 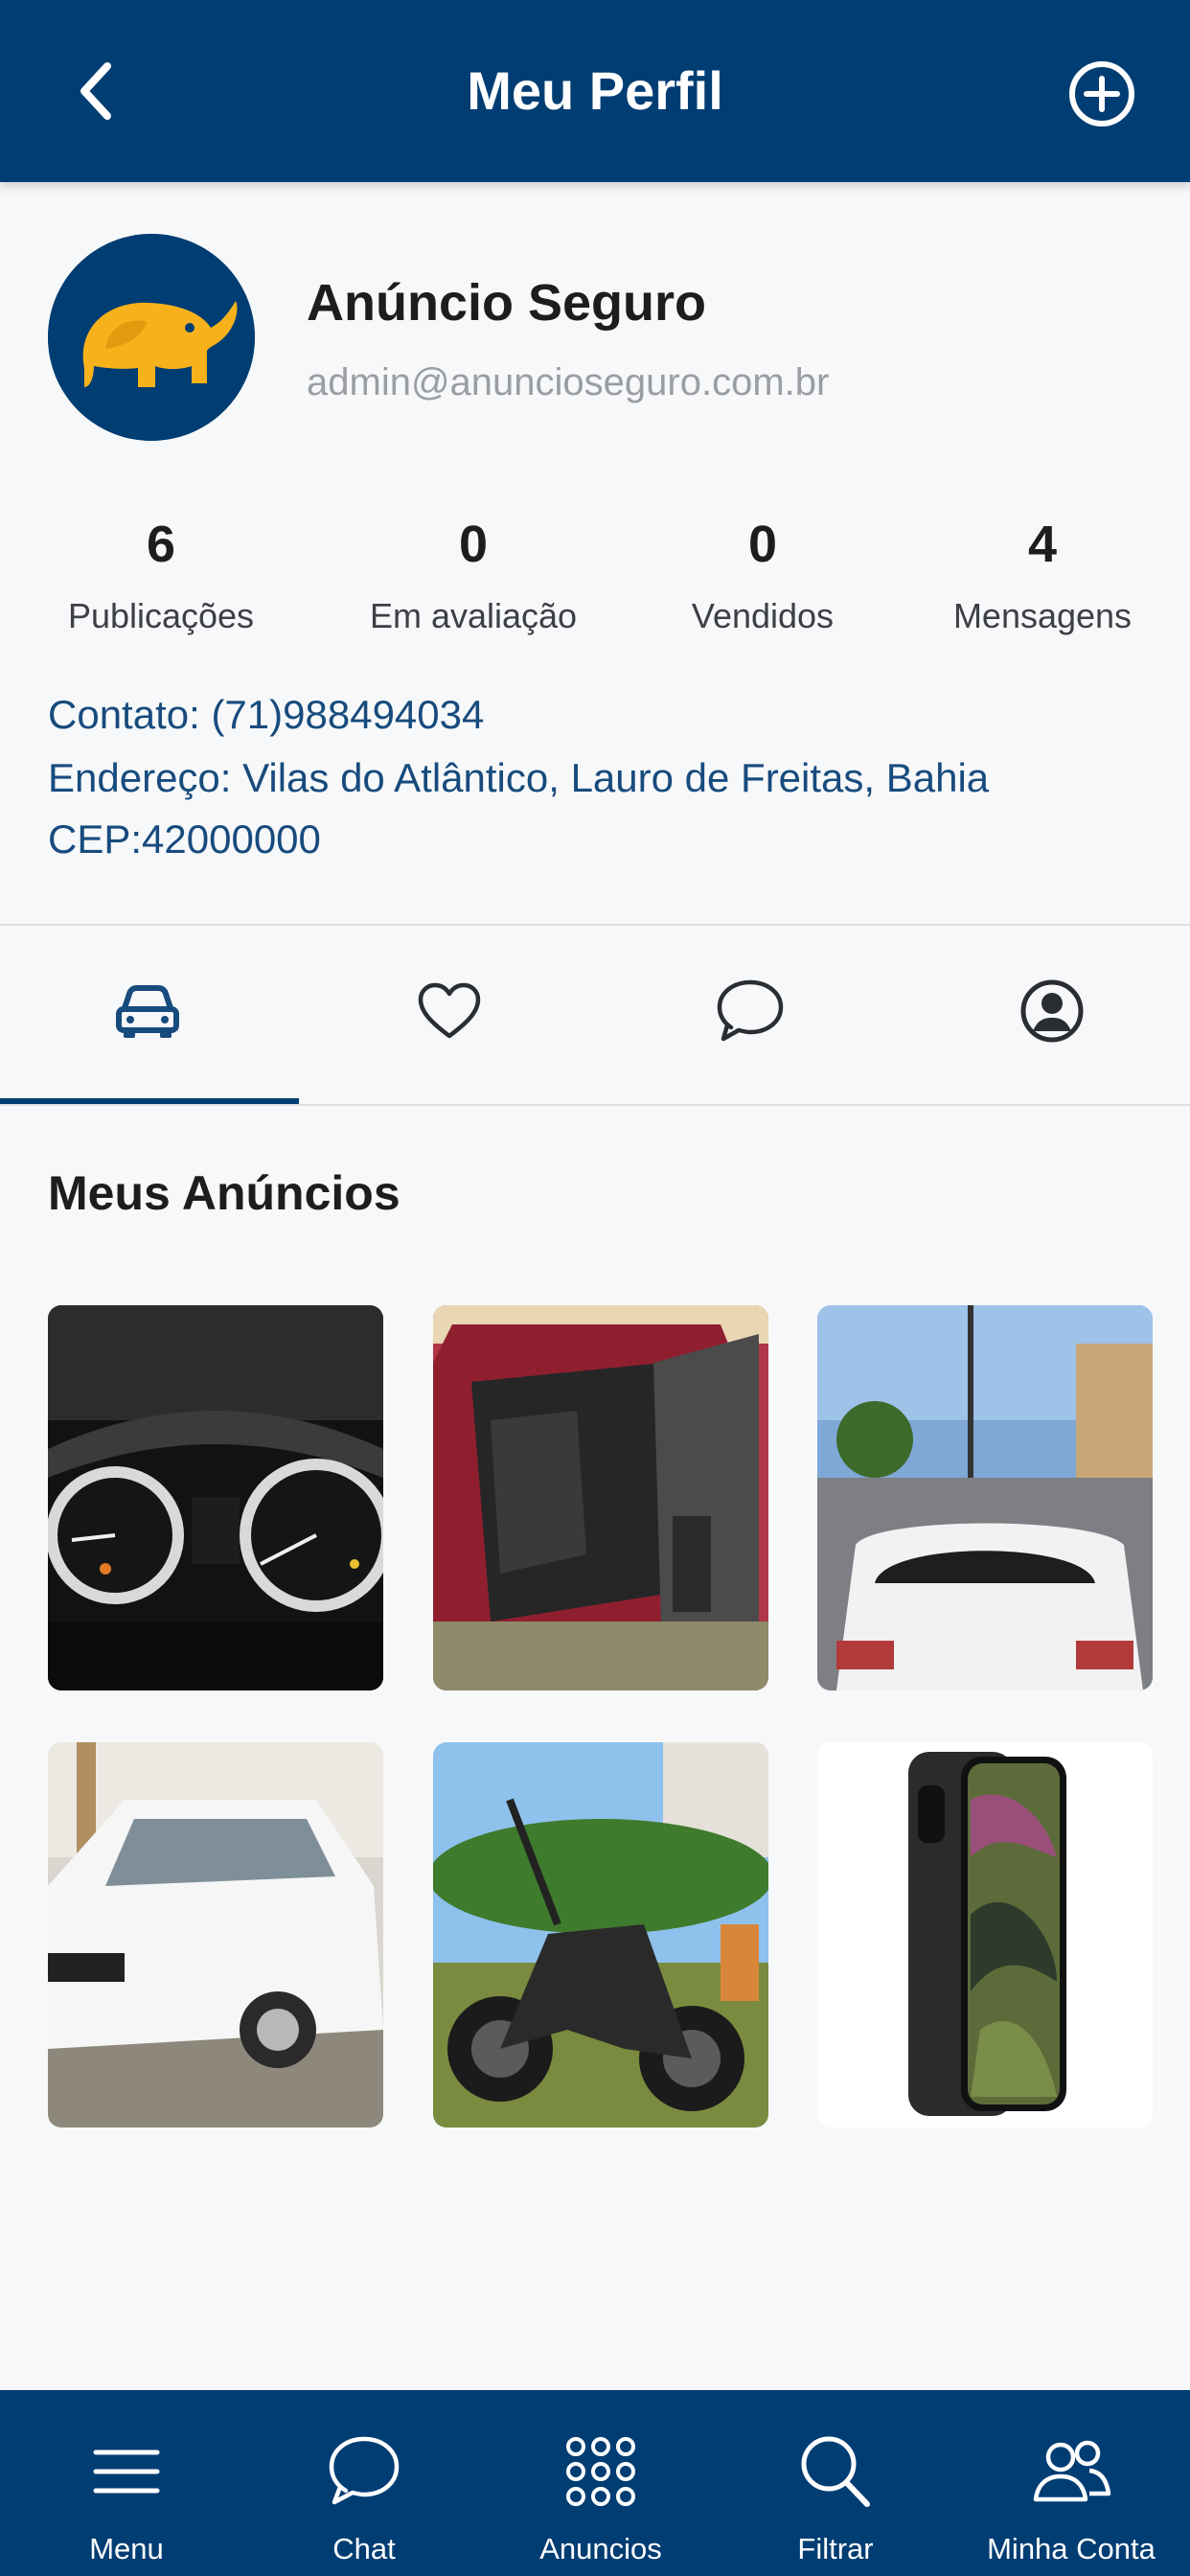 I want to click on tab-my-ads, so click(x=148, y=1011).